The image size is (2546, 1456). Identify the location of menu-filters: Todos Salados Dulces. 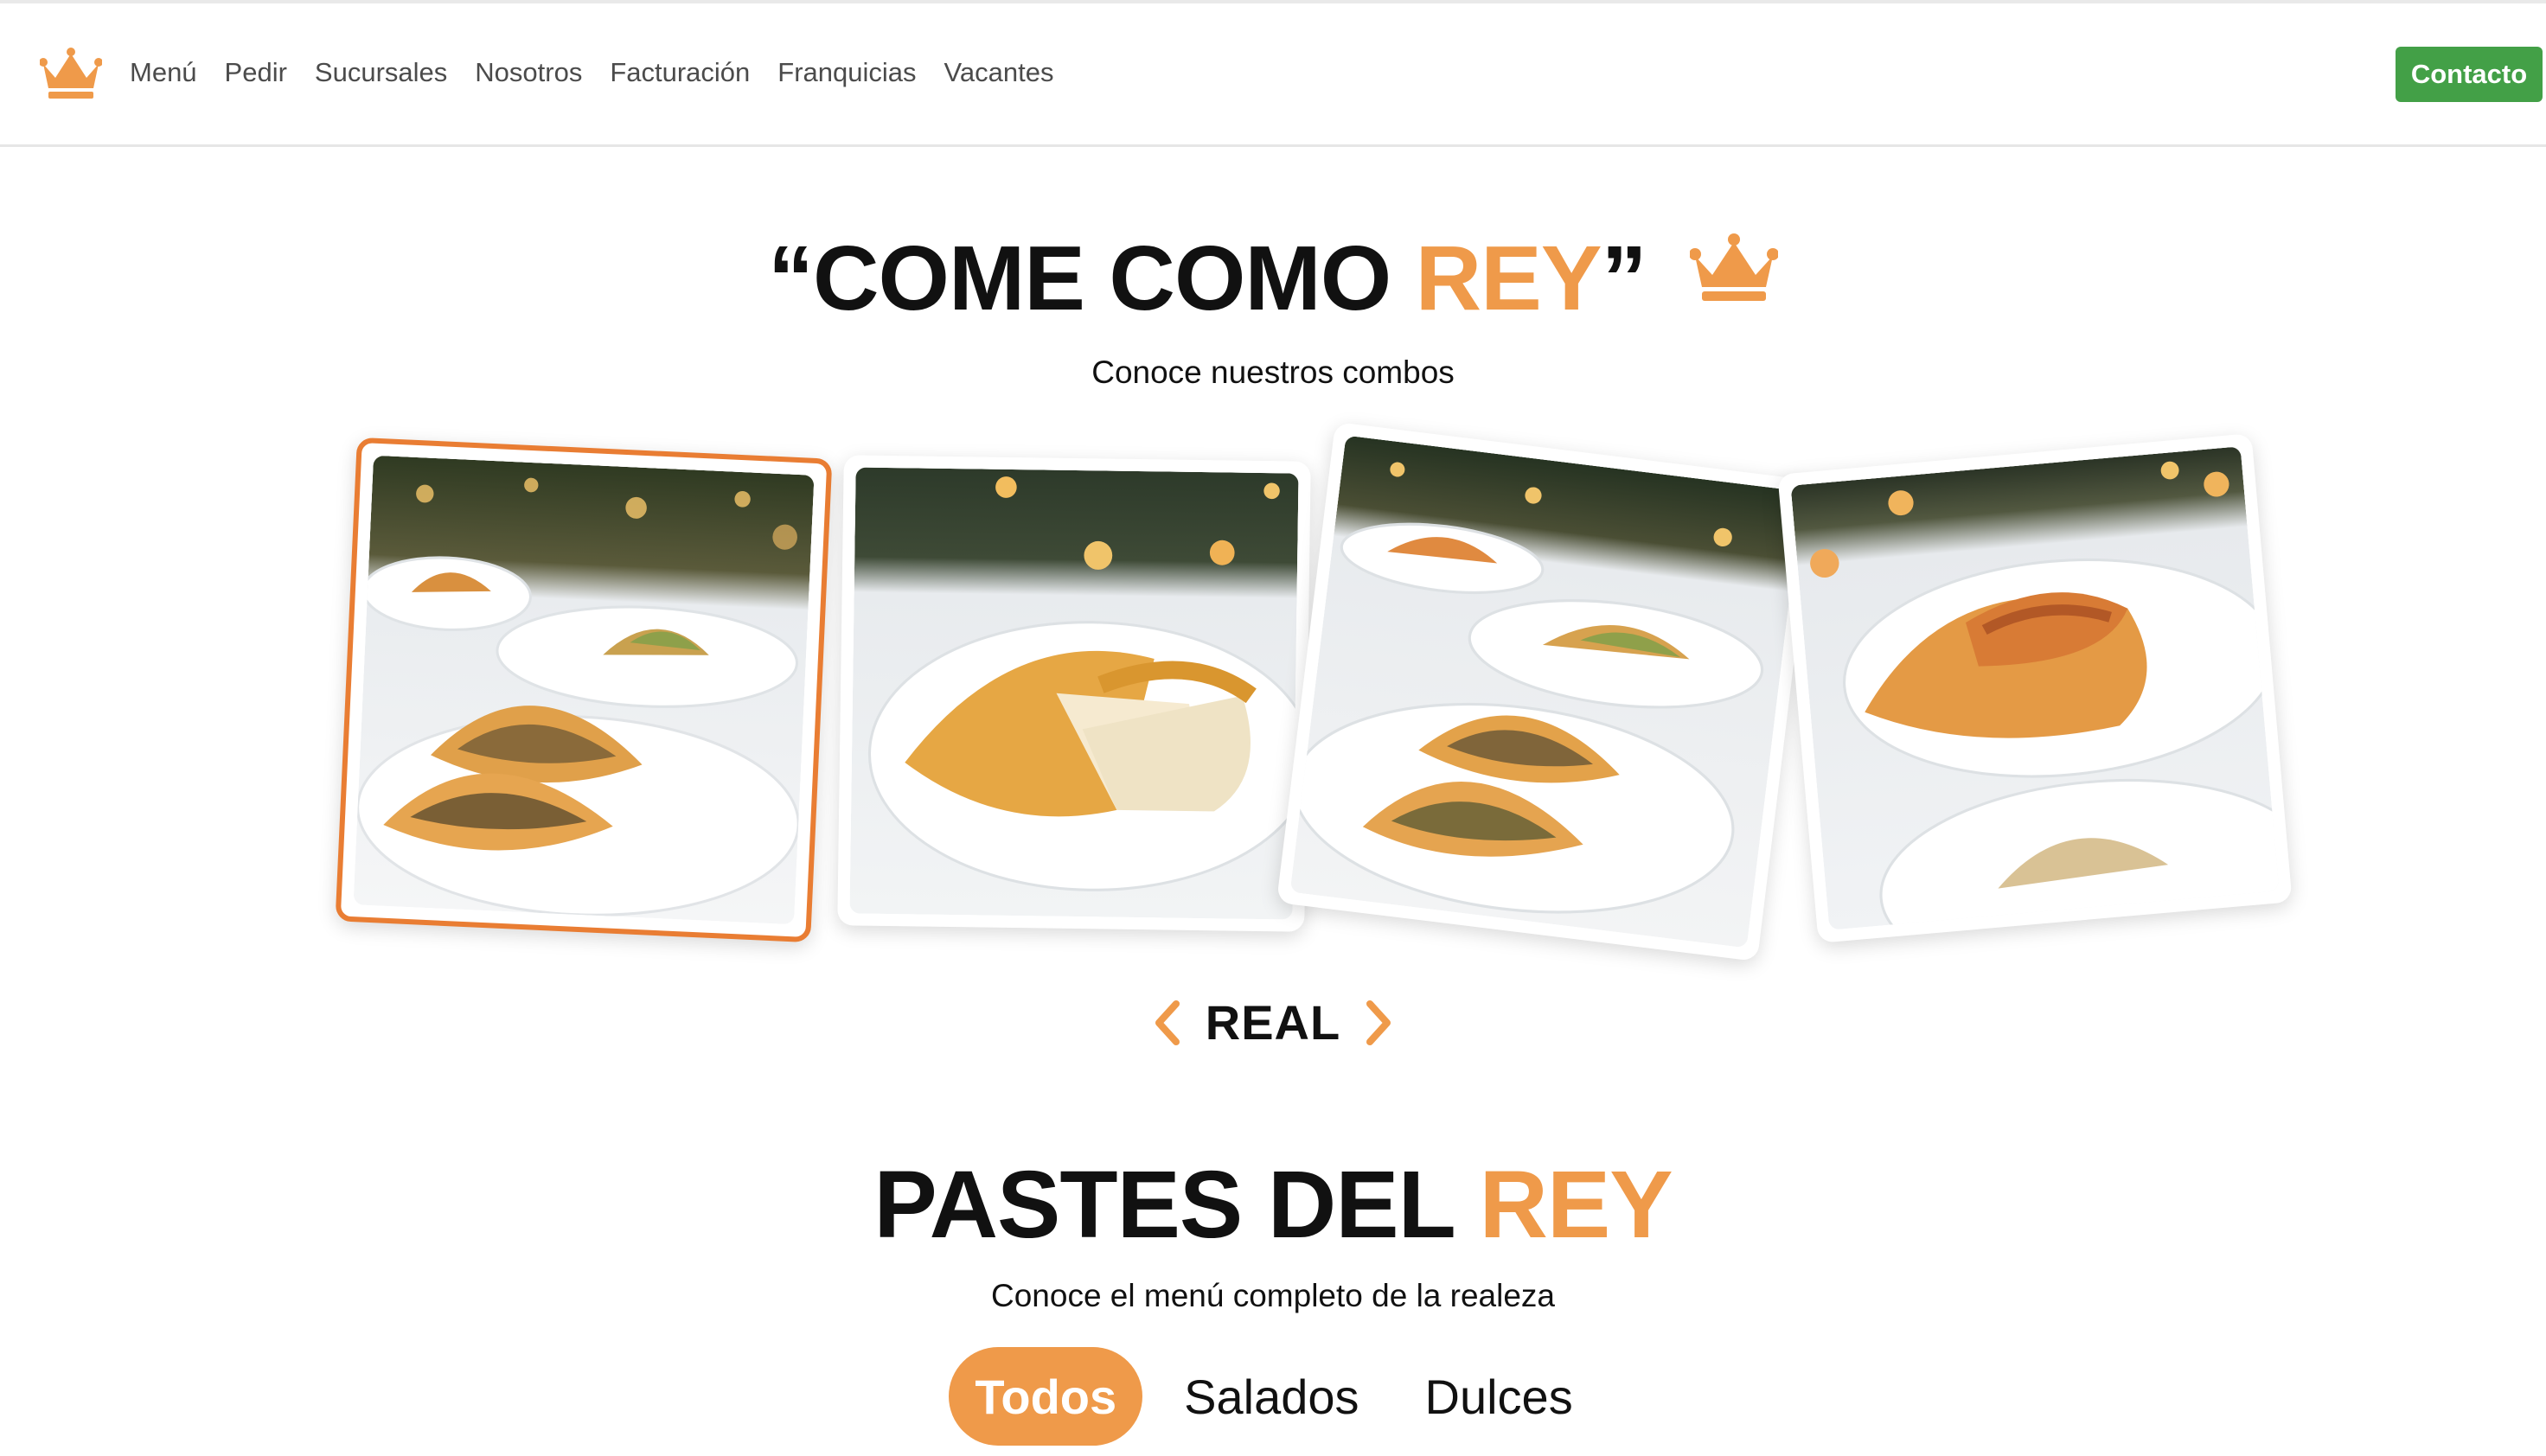
(1273, 1396).